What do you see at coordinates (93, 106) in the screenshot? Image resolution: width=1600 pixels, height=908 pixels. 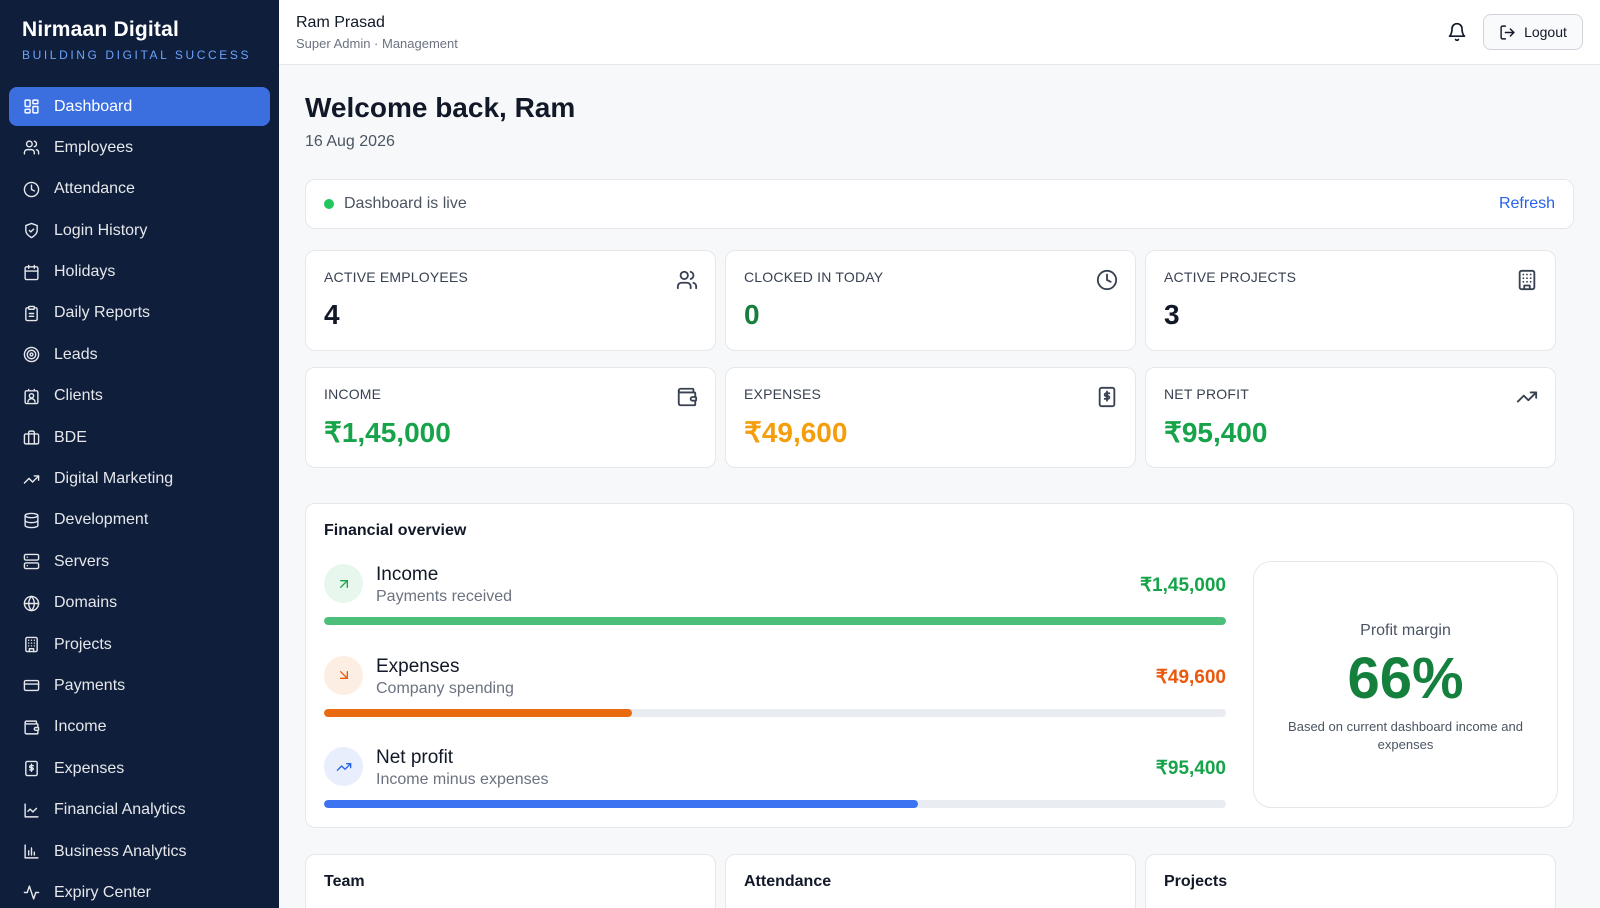 I see `sidebar-item-label: Dashboard` at bounding box center [93, 106].